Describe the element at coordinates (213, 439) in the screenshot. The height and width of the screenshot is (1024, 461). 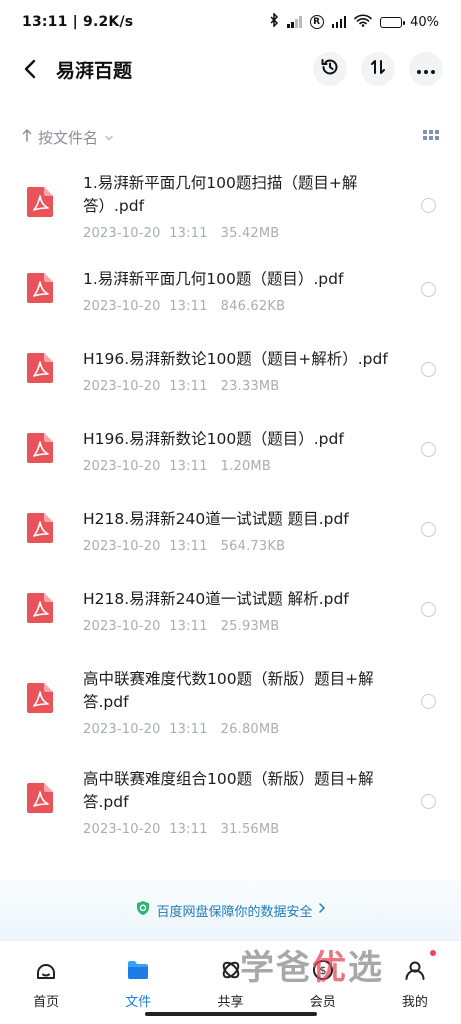
I see `file-name: H196.易湃新数论100题（题目）.pdf` at that location.